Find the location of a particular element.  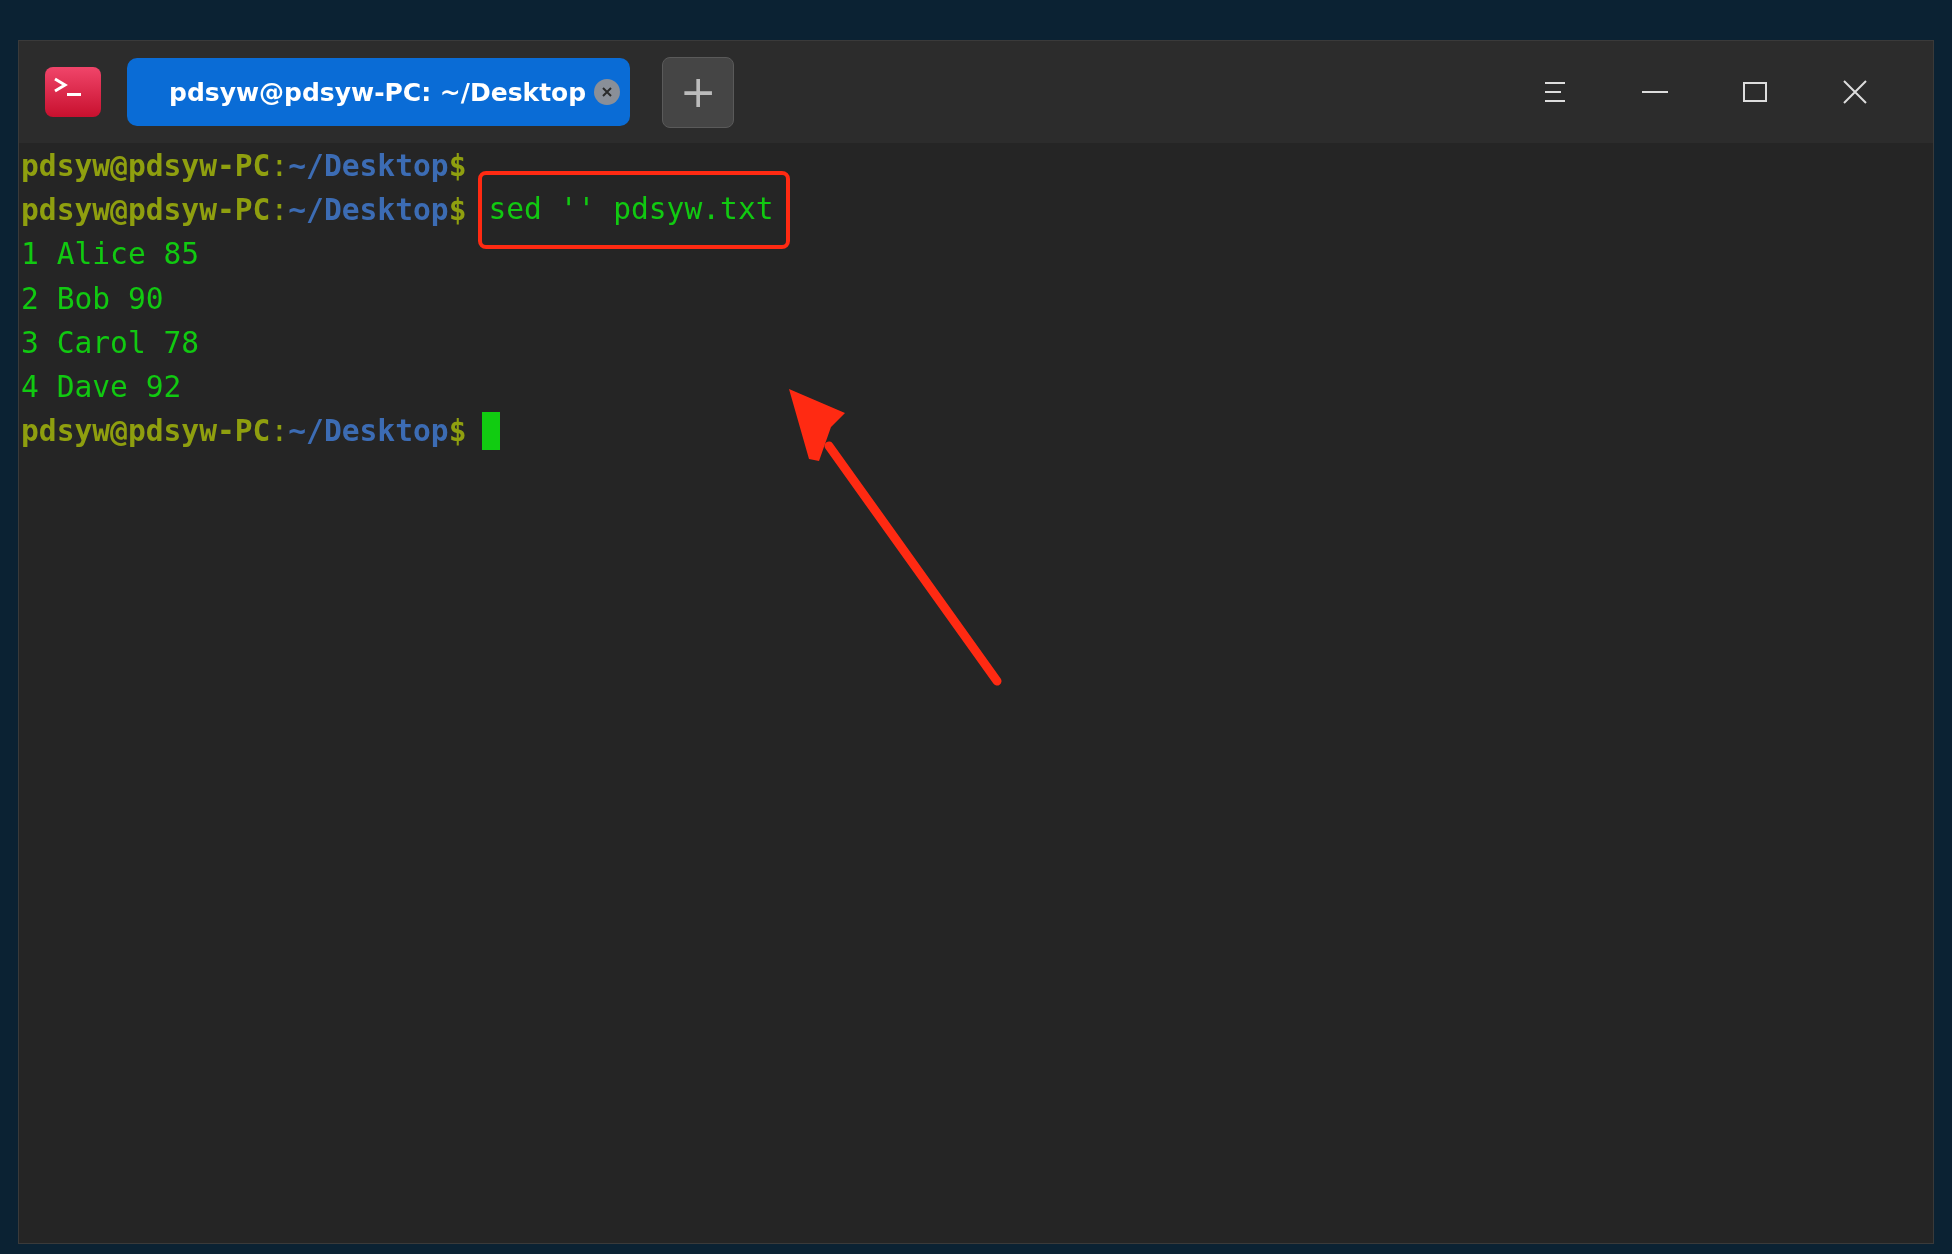

terminal-icon is located at coordinates (73, 92).